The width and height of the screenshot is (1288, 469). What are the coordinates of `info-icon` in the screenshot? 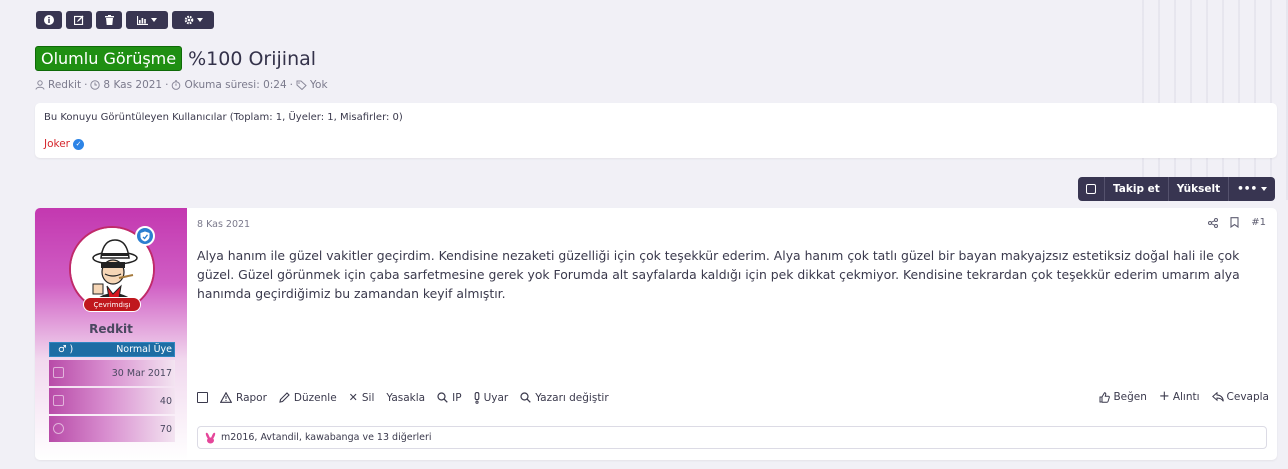 It's located at (49, 20).